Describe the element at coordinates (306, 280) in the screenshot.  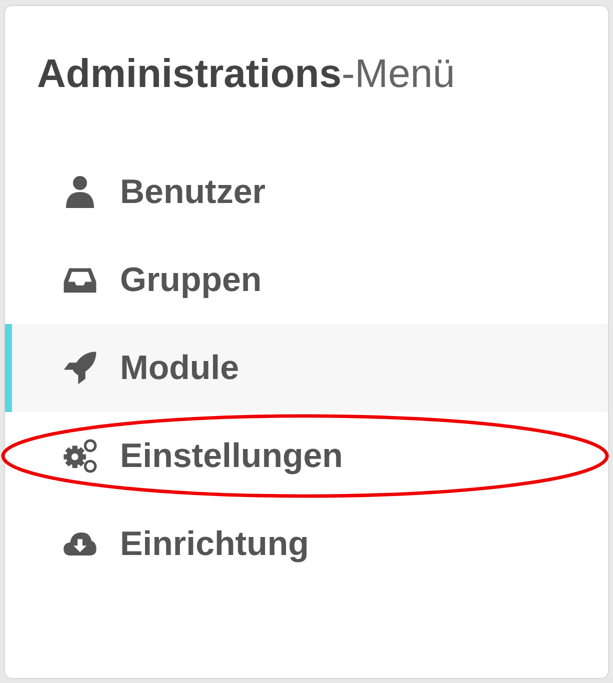
I see `menu-item: Gruppen` at that location.